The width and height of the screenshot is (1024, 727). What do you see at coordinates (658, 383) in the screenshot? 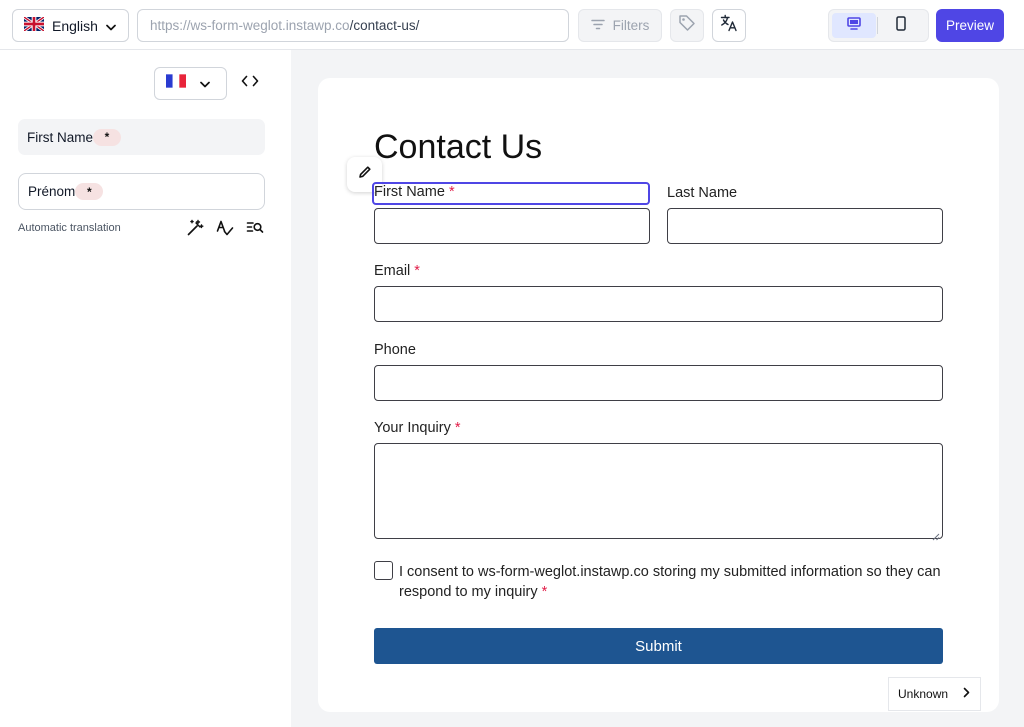
I see `phone-input` at bounding box center [658, 383].